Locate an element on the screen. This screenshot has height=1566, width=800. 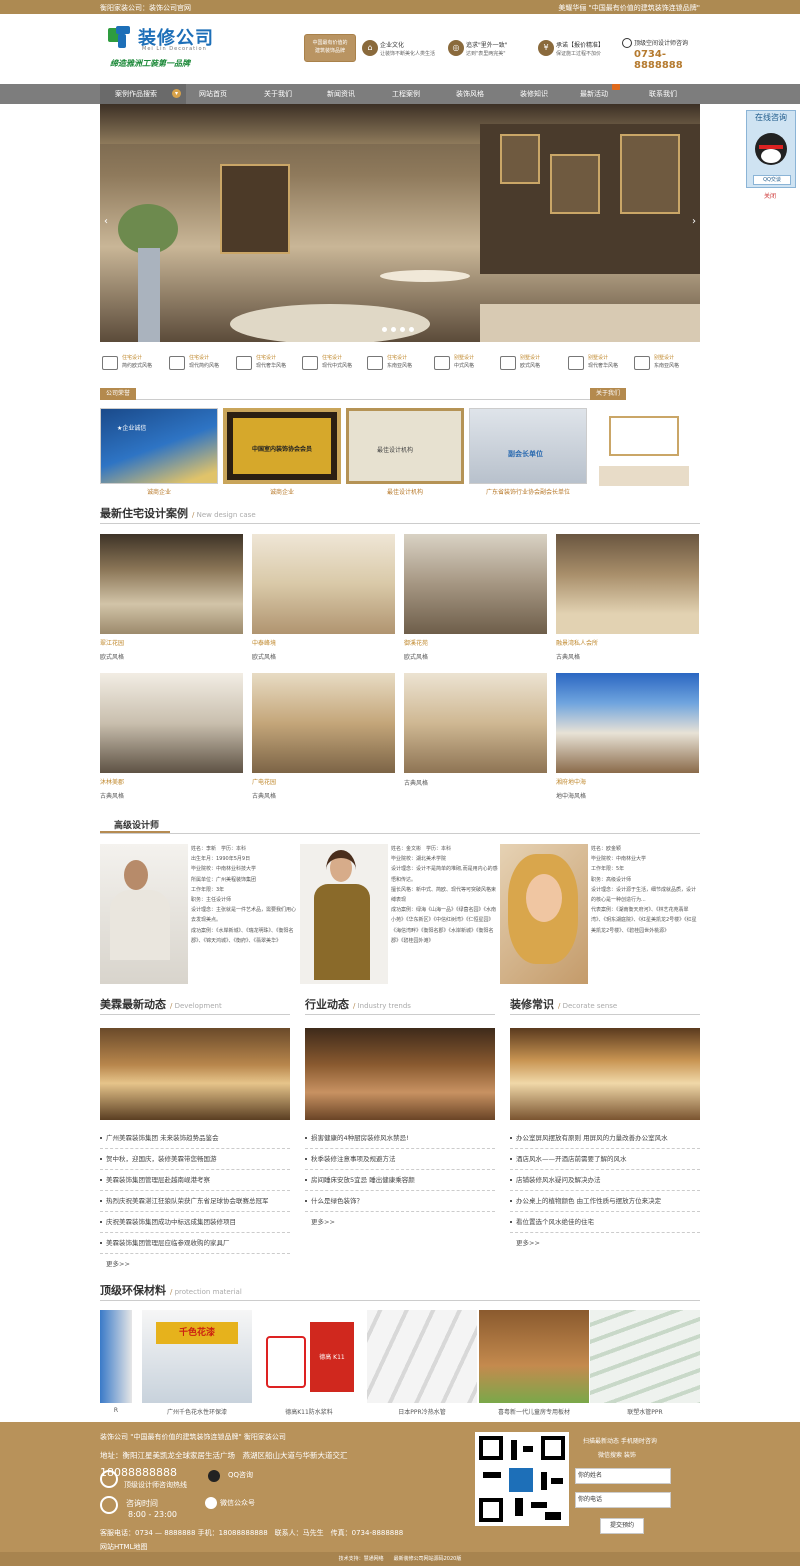
nav-home: 网站首页 is located at coordinates (213, 94).